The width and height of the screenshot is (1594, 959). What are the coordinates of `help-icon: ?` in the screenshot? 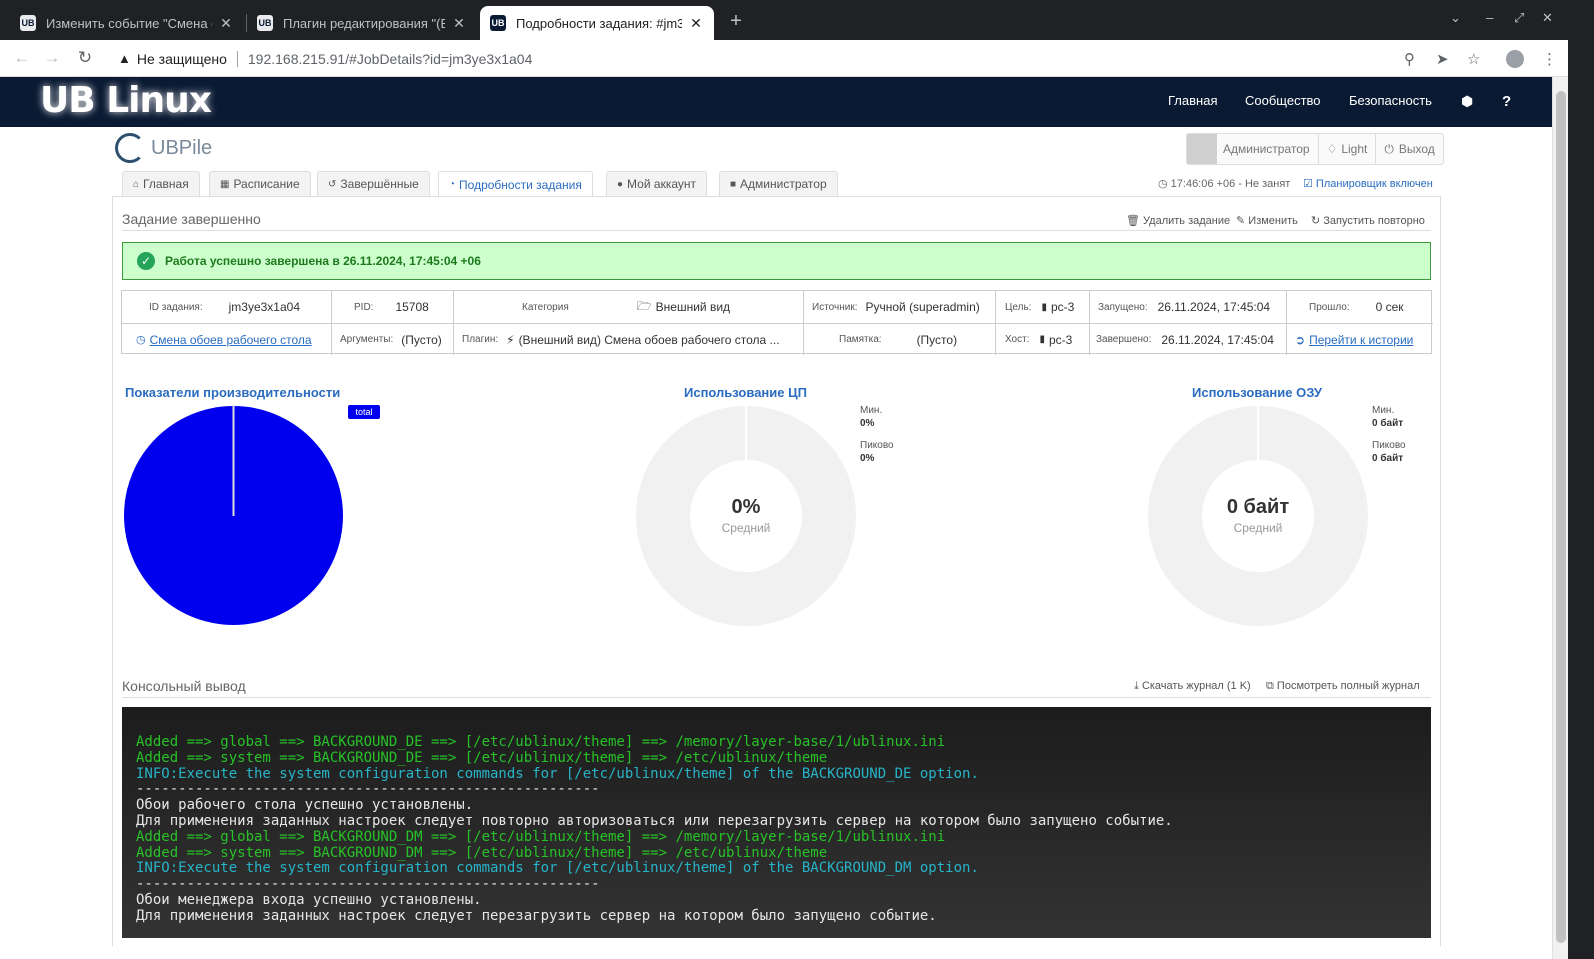 It's located at (1506, 101).